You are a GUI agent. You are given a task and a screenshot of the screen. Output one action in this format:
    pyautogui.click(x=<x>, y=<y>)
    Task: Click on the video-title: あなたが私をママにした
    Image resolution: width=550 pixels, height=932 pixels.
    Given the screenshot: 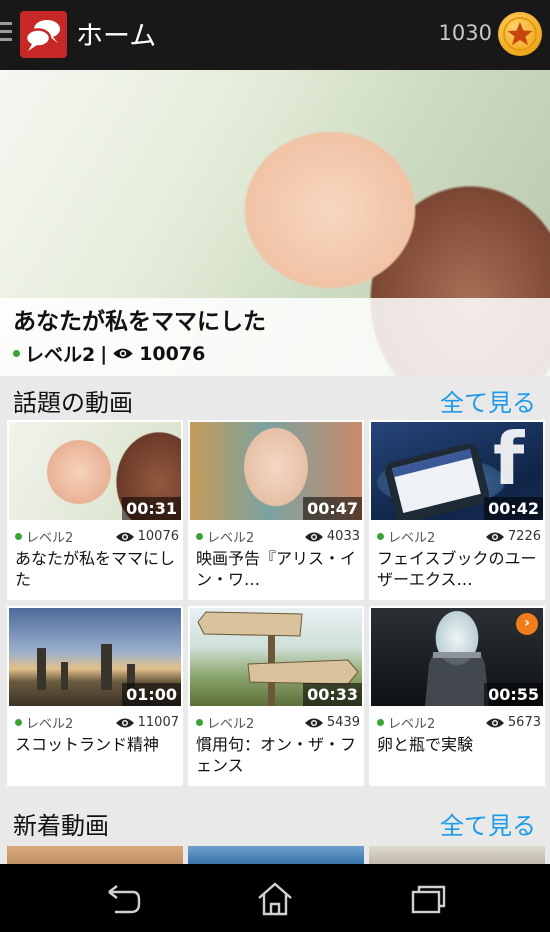 What is the action you would take?
    pyautogui.click(x=95, y=569)
    